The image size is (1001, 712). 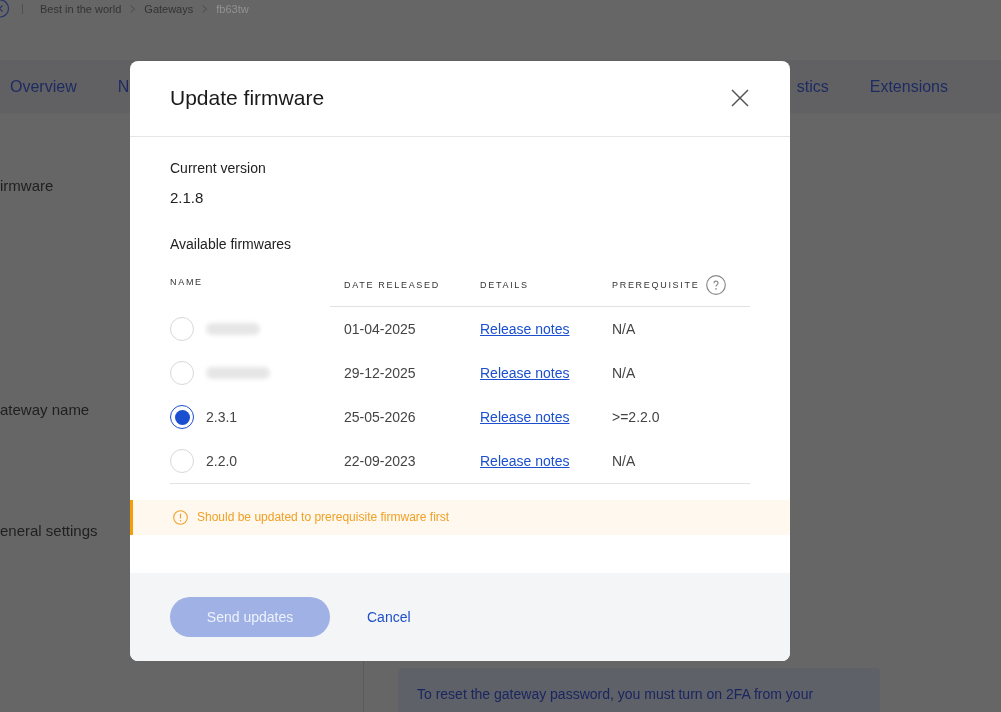 What do you see at coordinates (380, 329) in the screenshot?
I see `release-date: 01-04-2025` at bounding box center [380, 329].